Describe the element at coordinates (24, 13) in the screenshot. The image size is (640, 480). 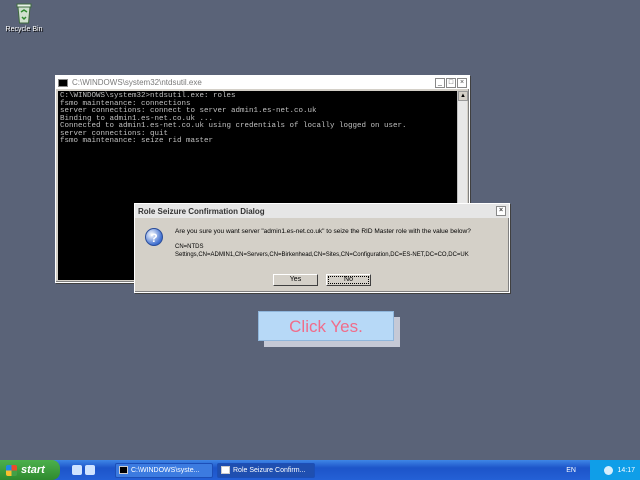
I see `recycle-bin-icon` at that location.